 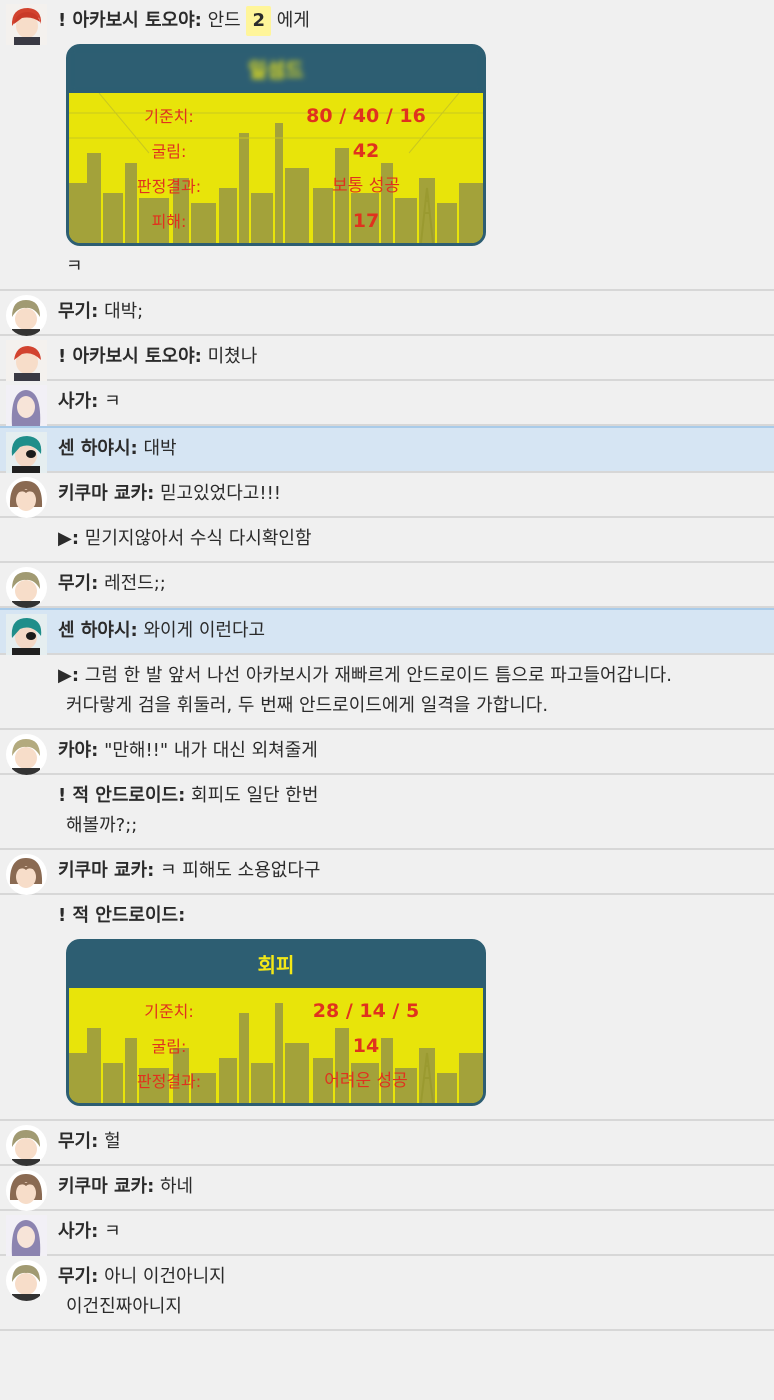 What do you see at coordinates (165, 1276) in the screenshot?
I see `message-text: 아니 이건아니지` at bounding box center [165, 1276].